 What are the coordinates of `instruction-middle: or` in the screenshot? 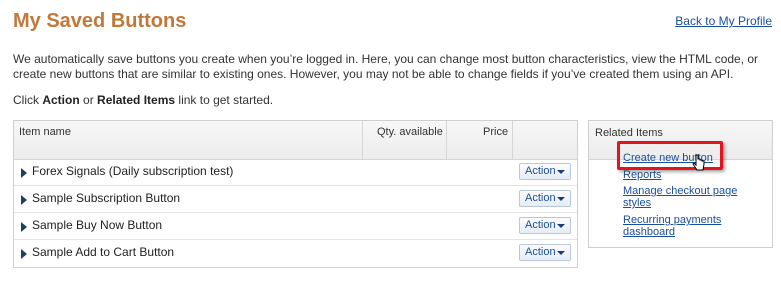 It's located at (88, 100).